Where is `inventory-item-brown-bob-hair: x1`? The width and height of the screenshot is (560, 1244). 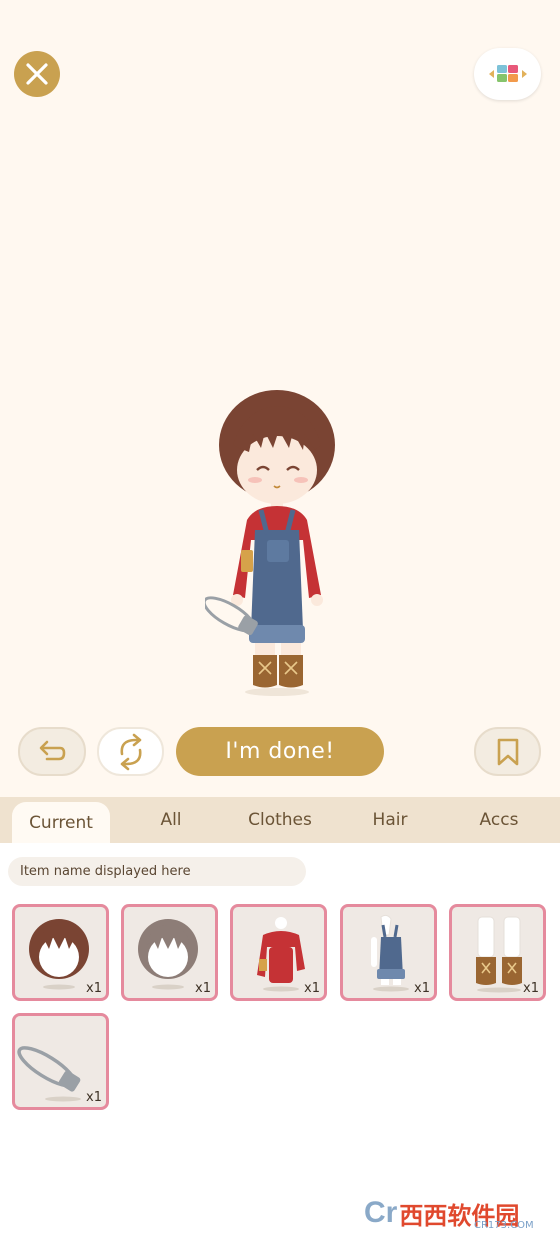 inventory-item-brown-bob-hair: x1 is located at coordinates (60, 952).